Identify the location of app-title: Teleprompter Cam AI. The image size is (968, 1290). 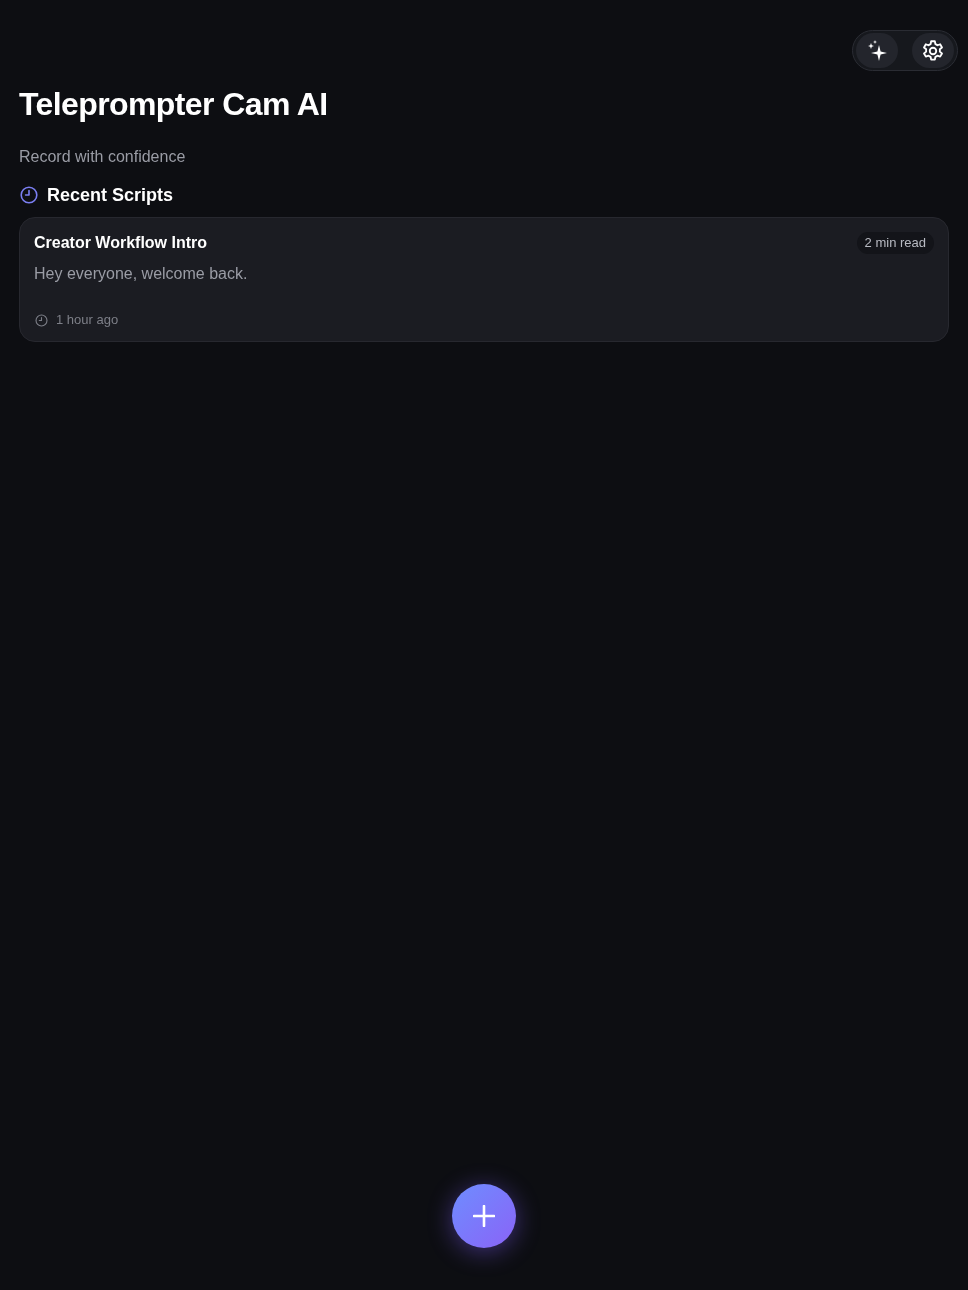
(174, 104).